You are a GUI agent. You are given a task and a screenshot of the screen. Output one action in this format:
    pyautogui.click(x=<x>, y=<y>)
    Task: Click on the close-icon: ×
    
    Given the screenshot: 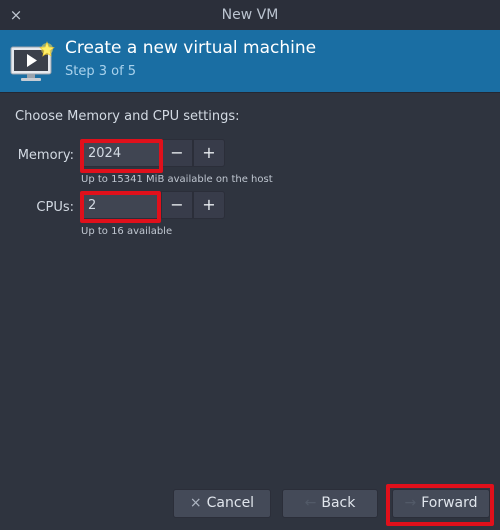 What is the action you would take?
    pyautogui.click(x=195, y=503)
    